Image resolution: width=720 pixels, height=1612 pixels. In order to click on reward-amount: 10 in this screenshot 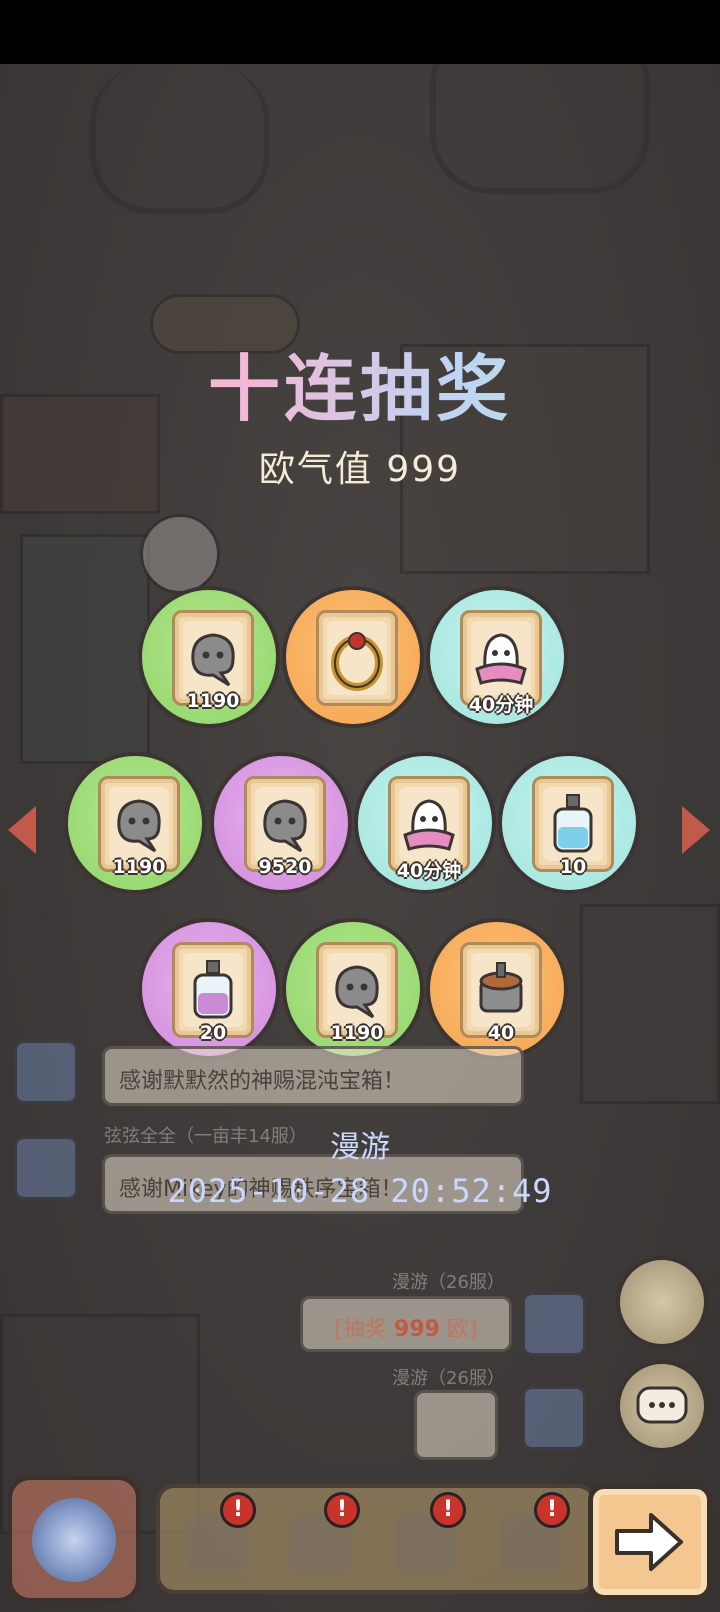, I will do `click(573, 867)`.